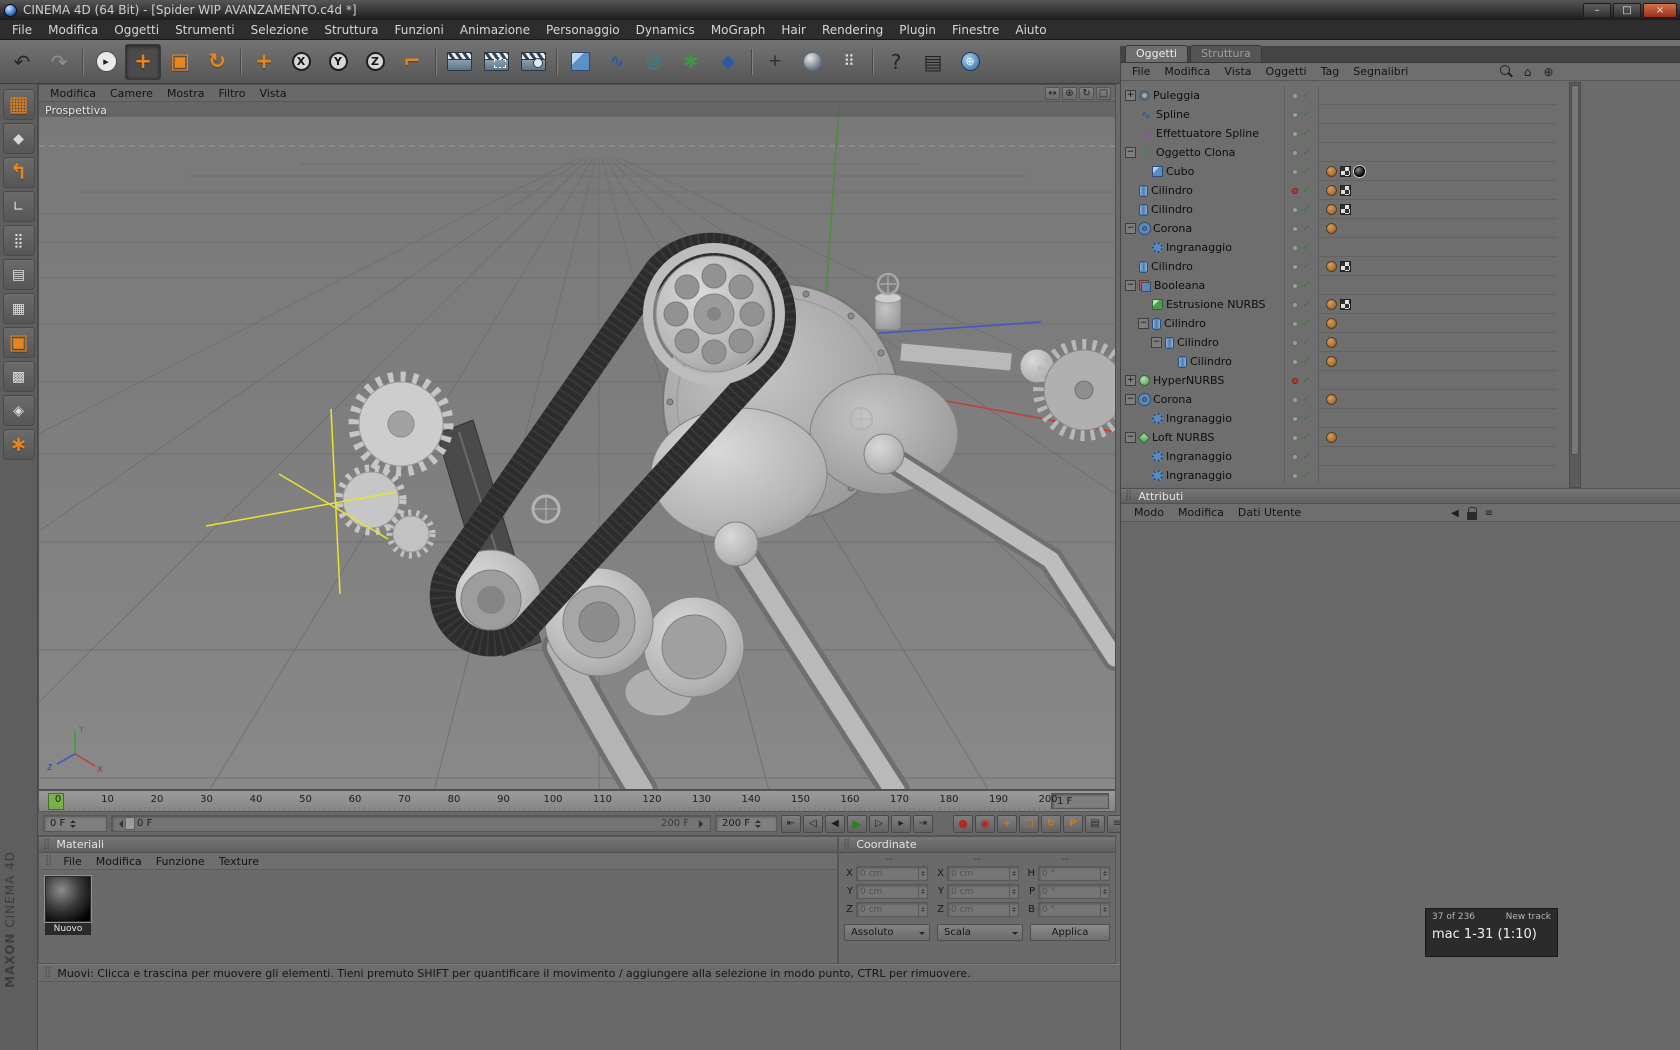  Describe the element at coordinates (998, 799) in the screenshot. I see `timeline-tick: 190` at that location.